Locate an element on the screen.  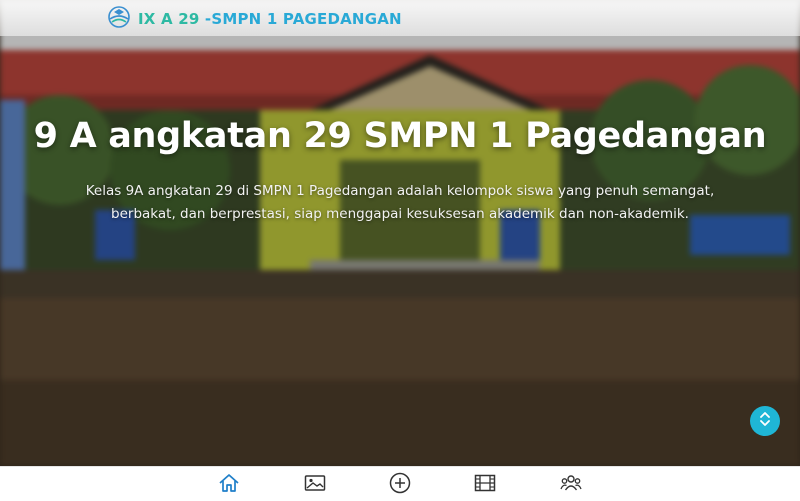
home-icon is located at coordinates (229, 485).